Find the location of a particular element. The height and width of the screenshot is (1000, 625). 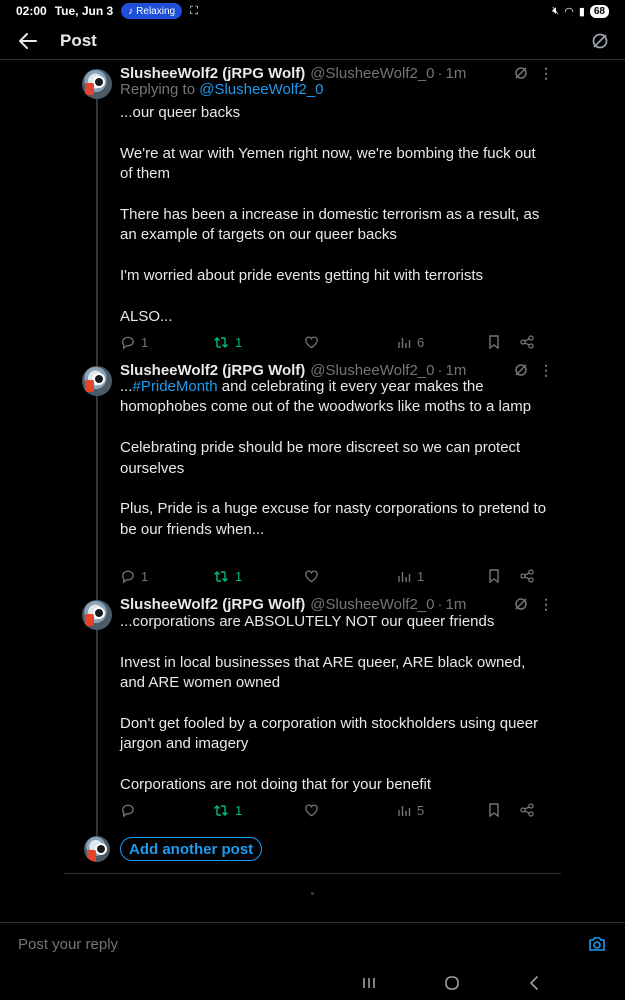

reply-button is located at coordinates (130, 810).